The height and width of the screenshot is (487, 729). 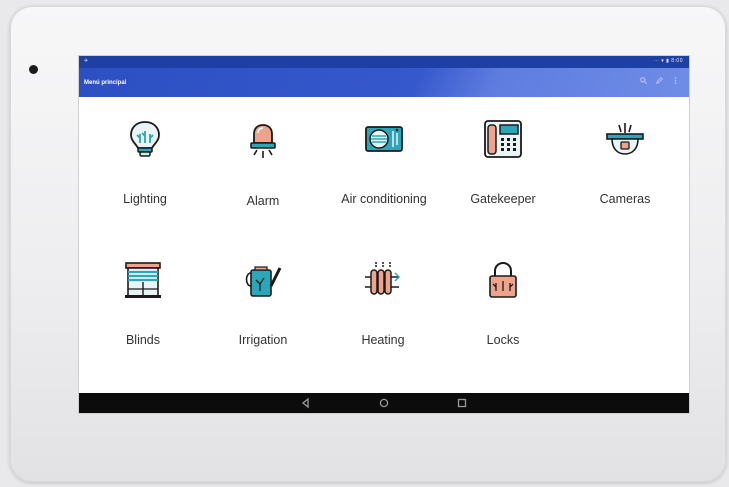 What do you see at coordinates (643, 80) in the screenshot?
I see `search-icon` at bounding box center [643, 80].